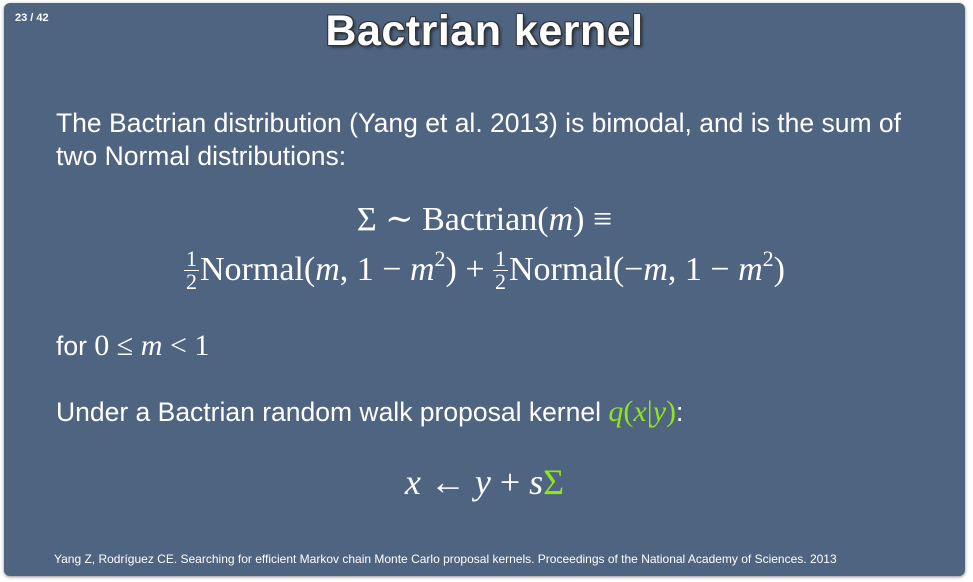 The width and height of the screenshot is (973, 582). What do you see at coordinates (500, 269) in the screenshot?
I see `half-fraction-2: 12` at bounding box center [500, 269].